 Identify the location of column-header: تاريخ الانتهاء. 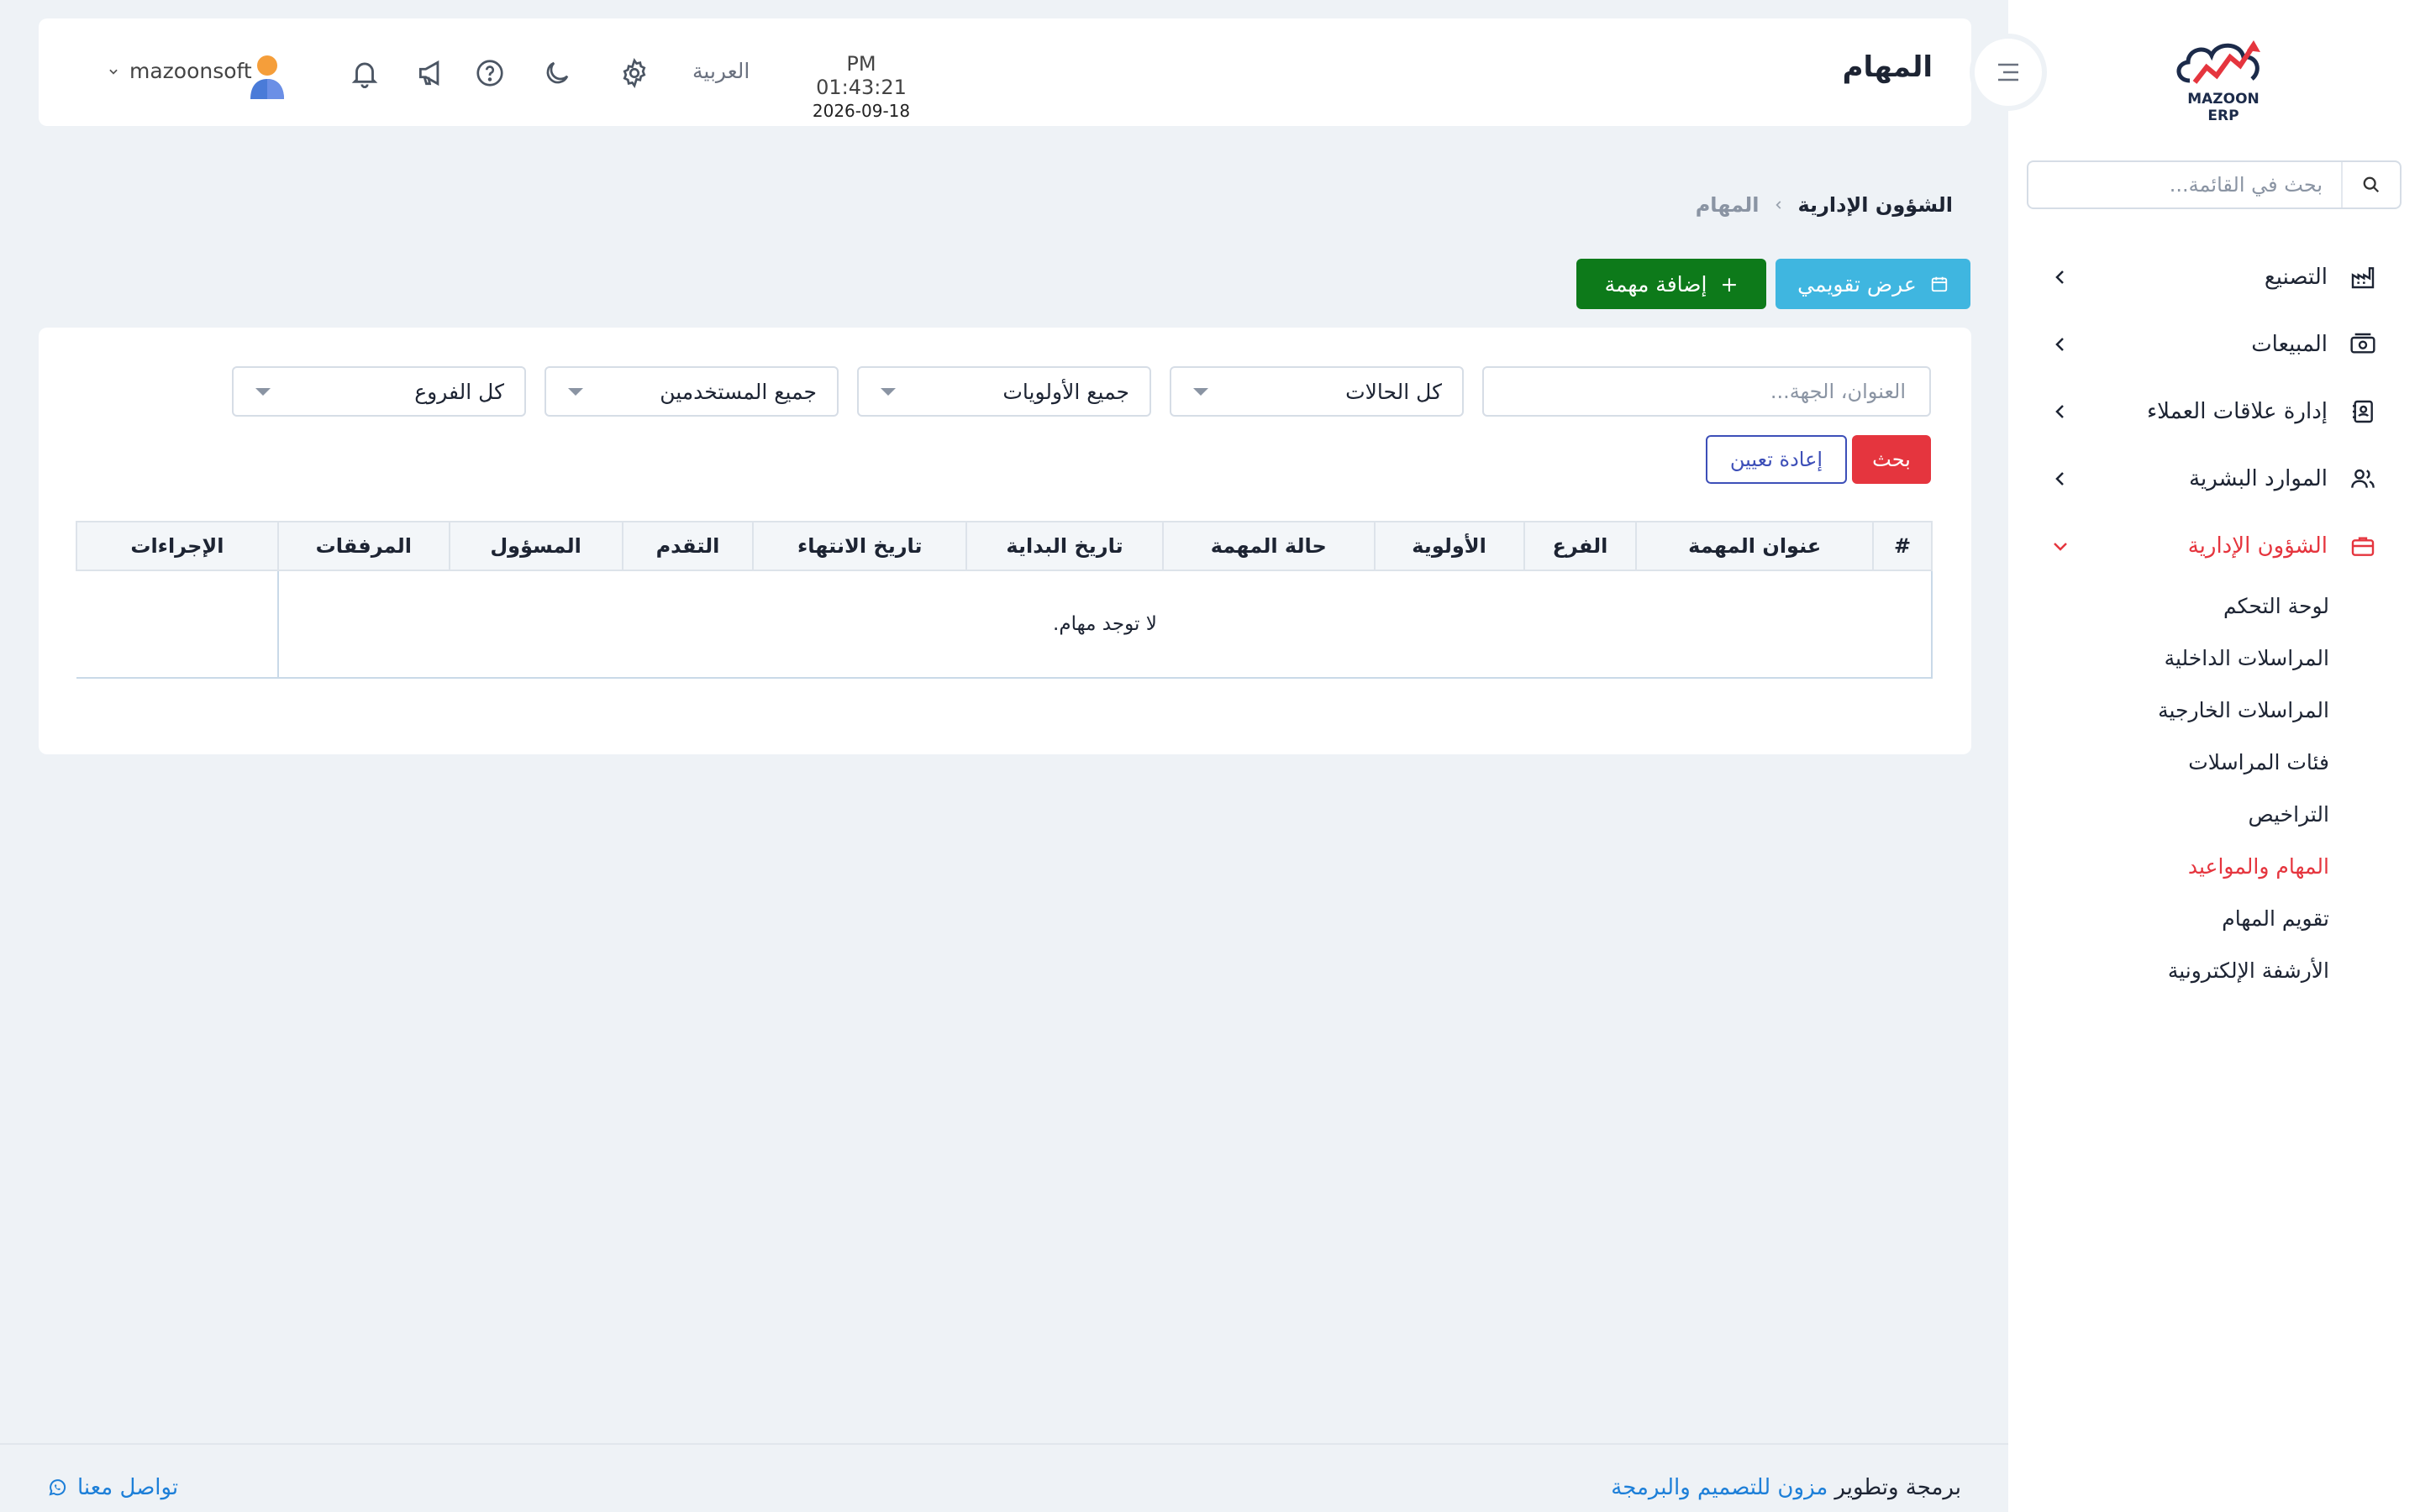
(860, 546).